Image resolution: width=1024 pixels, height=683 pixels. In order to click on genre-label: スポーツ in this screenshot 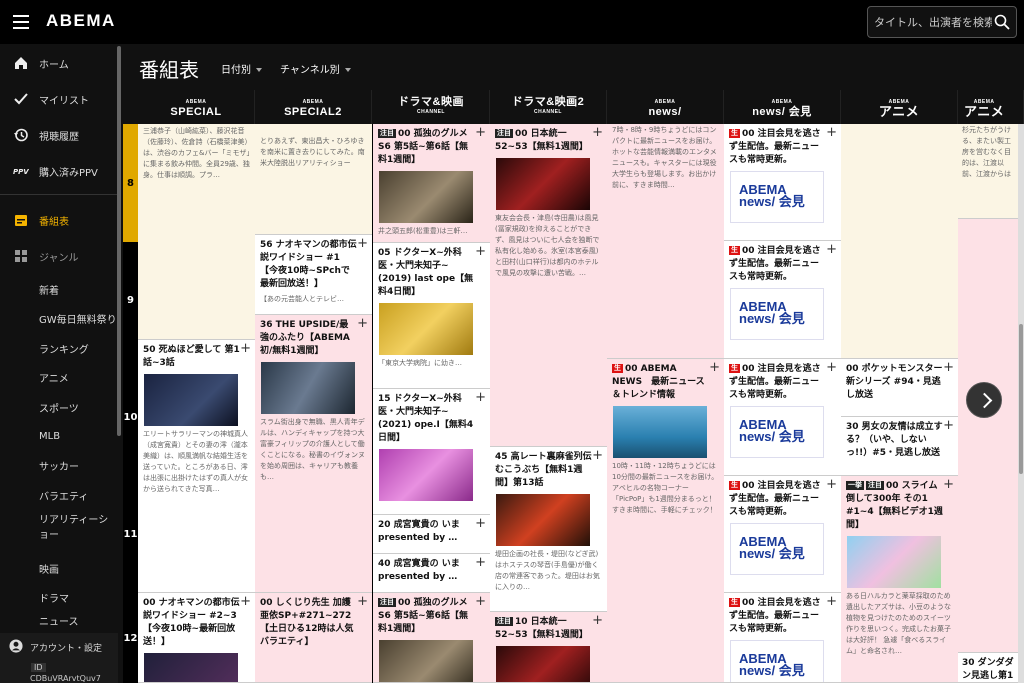, I will do `click(59, 409)`.